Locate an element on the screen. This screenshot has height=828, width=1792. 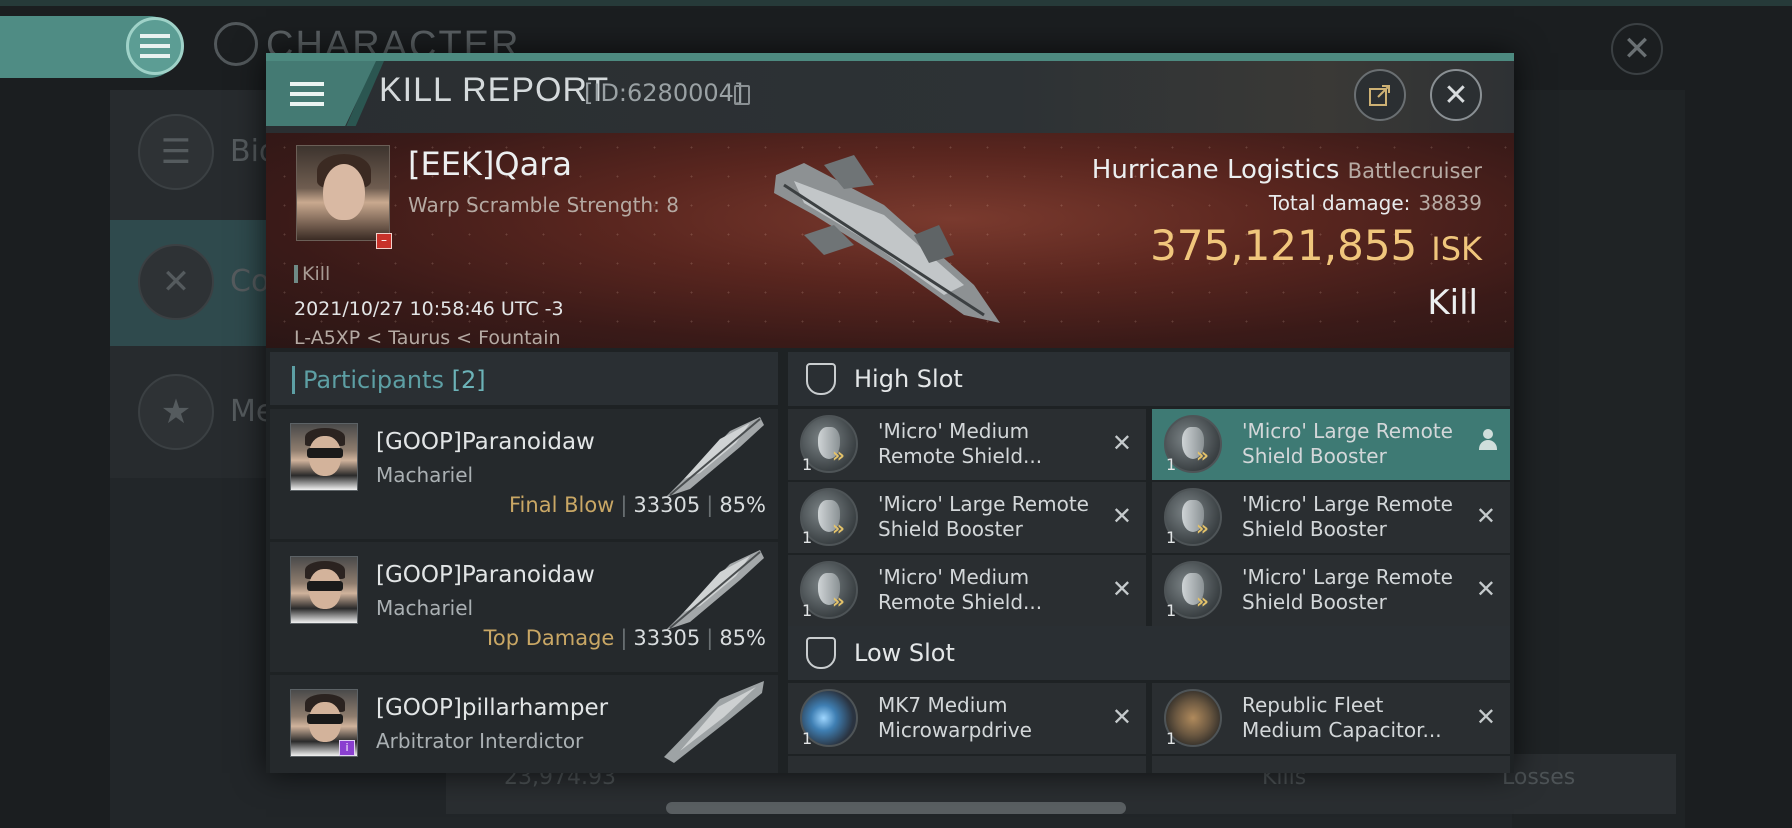
swords-icon: ✕ is located at coordinates (176, 282).